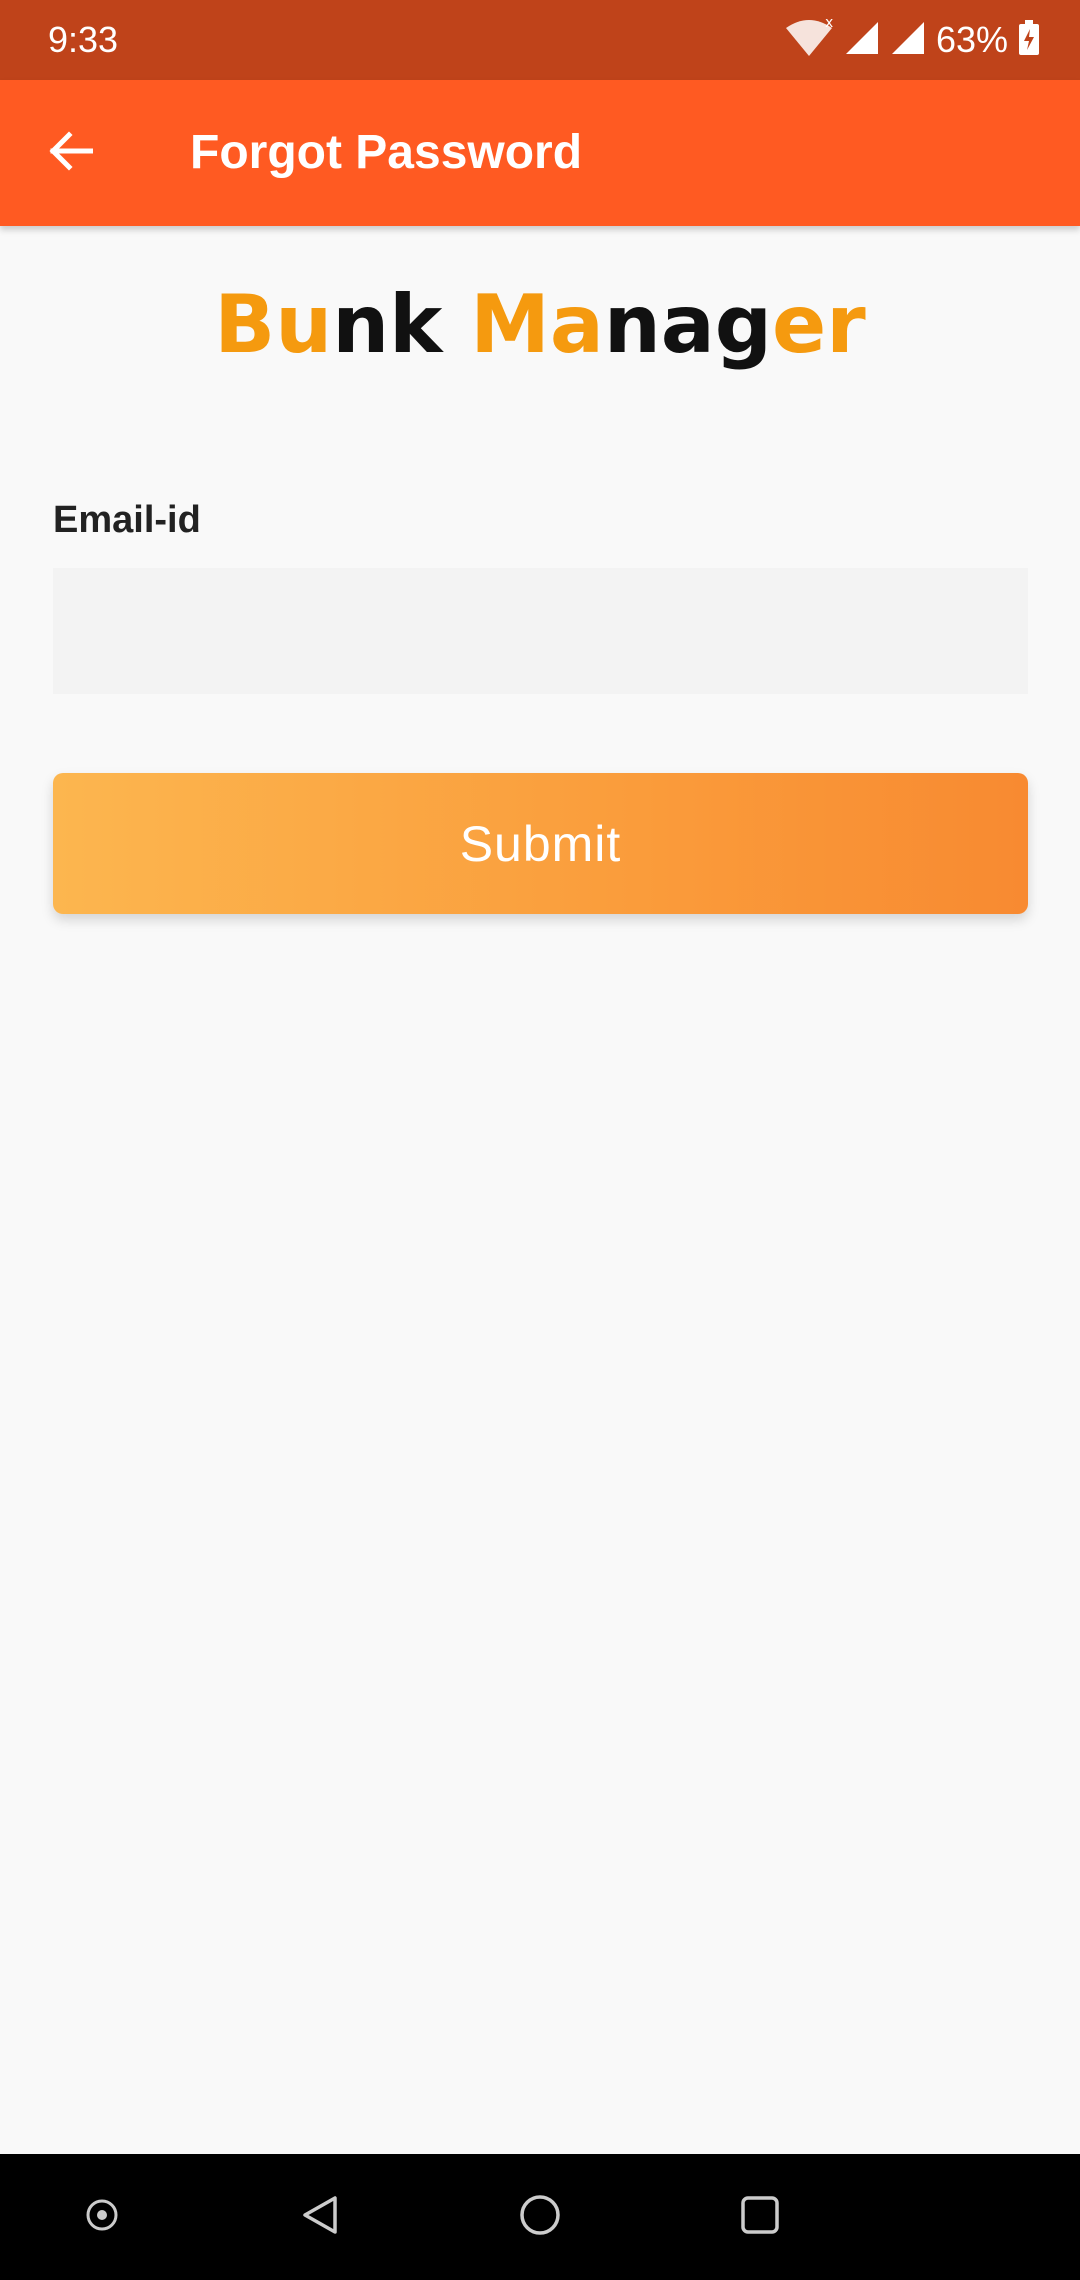  What do you see at coordinates (510, 324) in the screenshot?
I see `logo-letter: M` at bounding box center [510, 324].